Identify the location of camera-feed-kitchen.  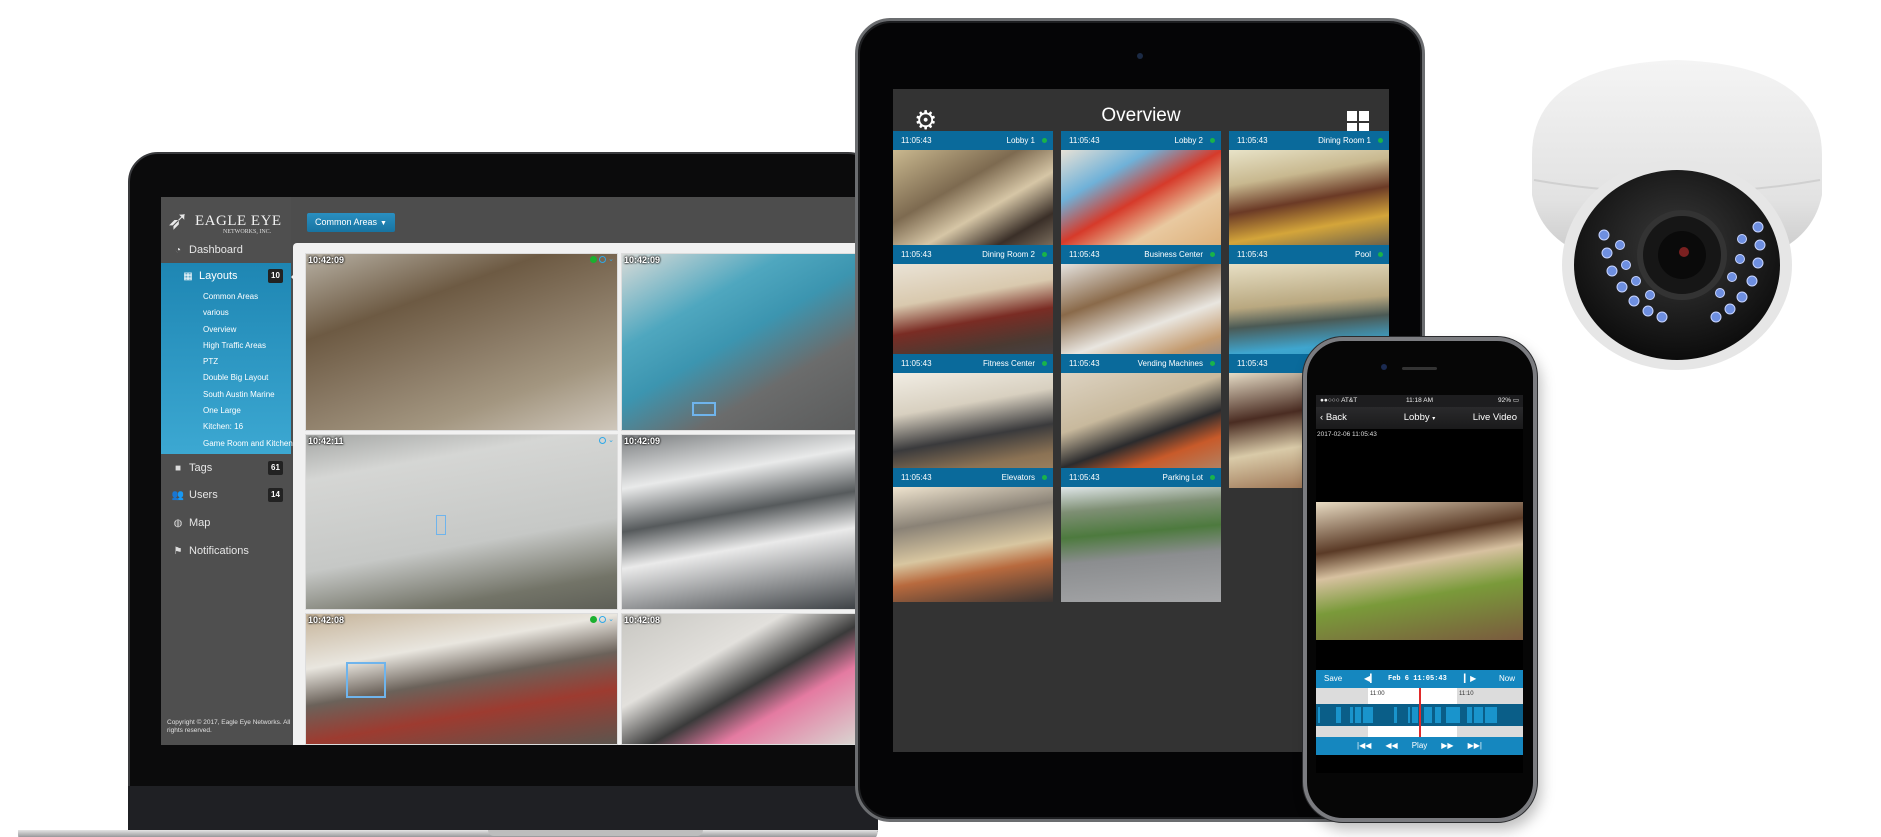
(461, 342).